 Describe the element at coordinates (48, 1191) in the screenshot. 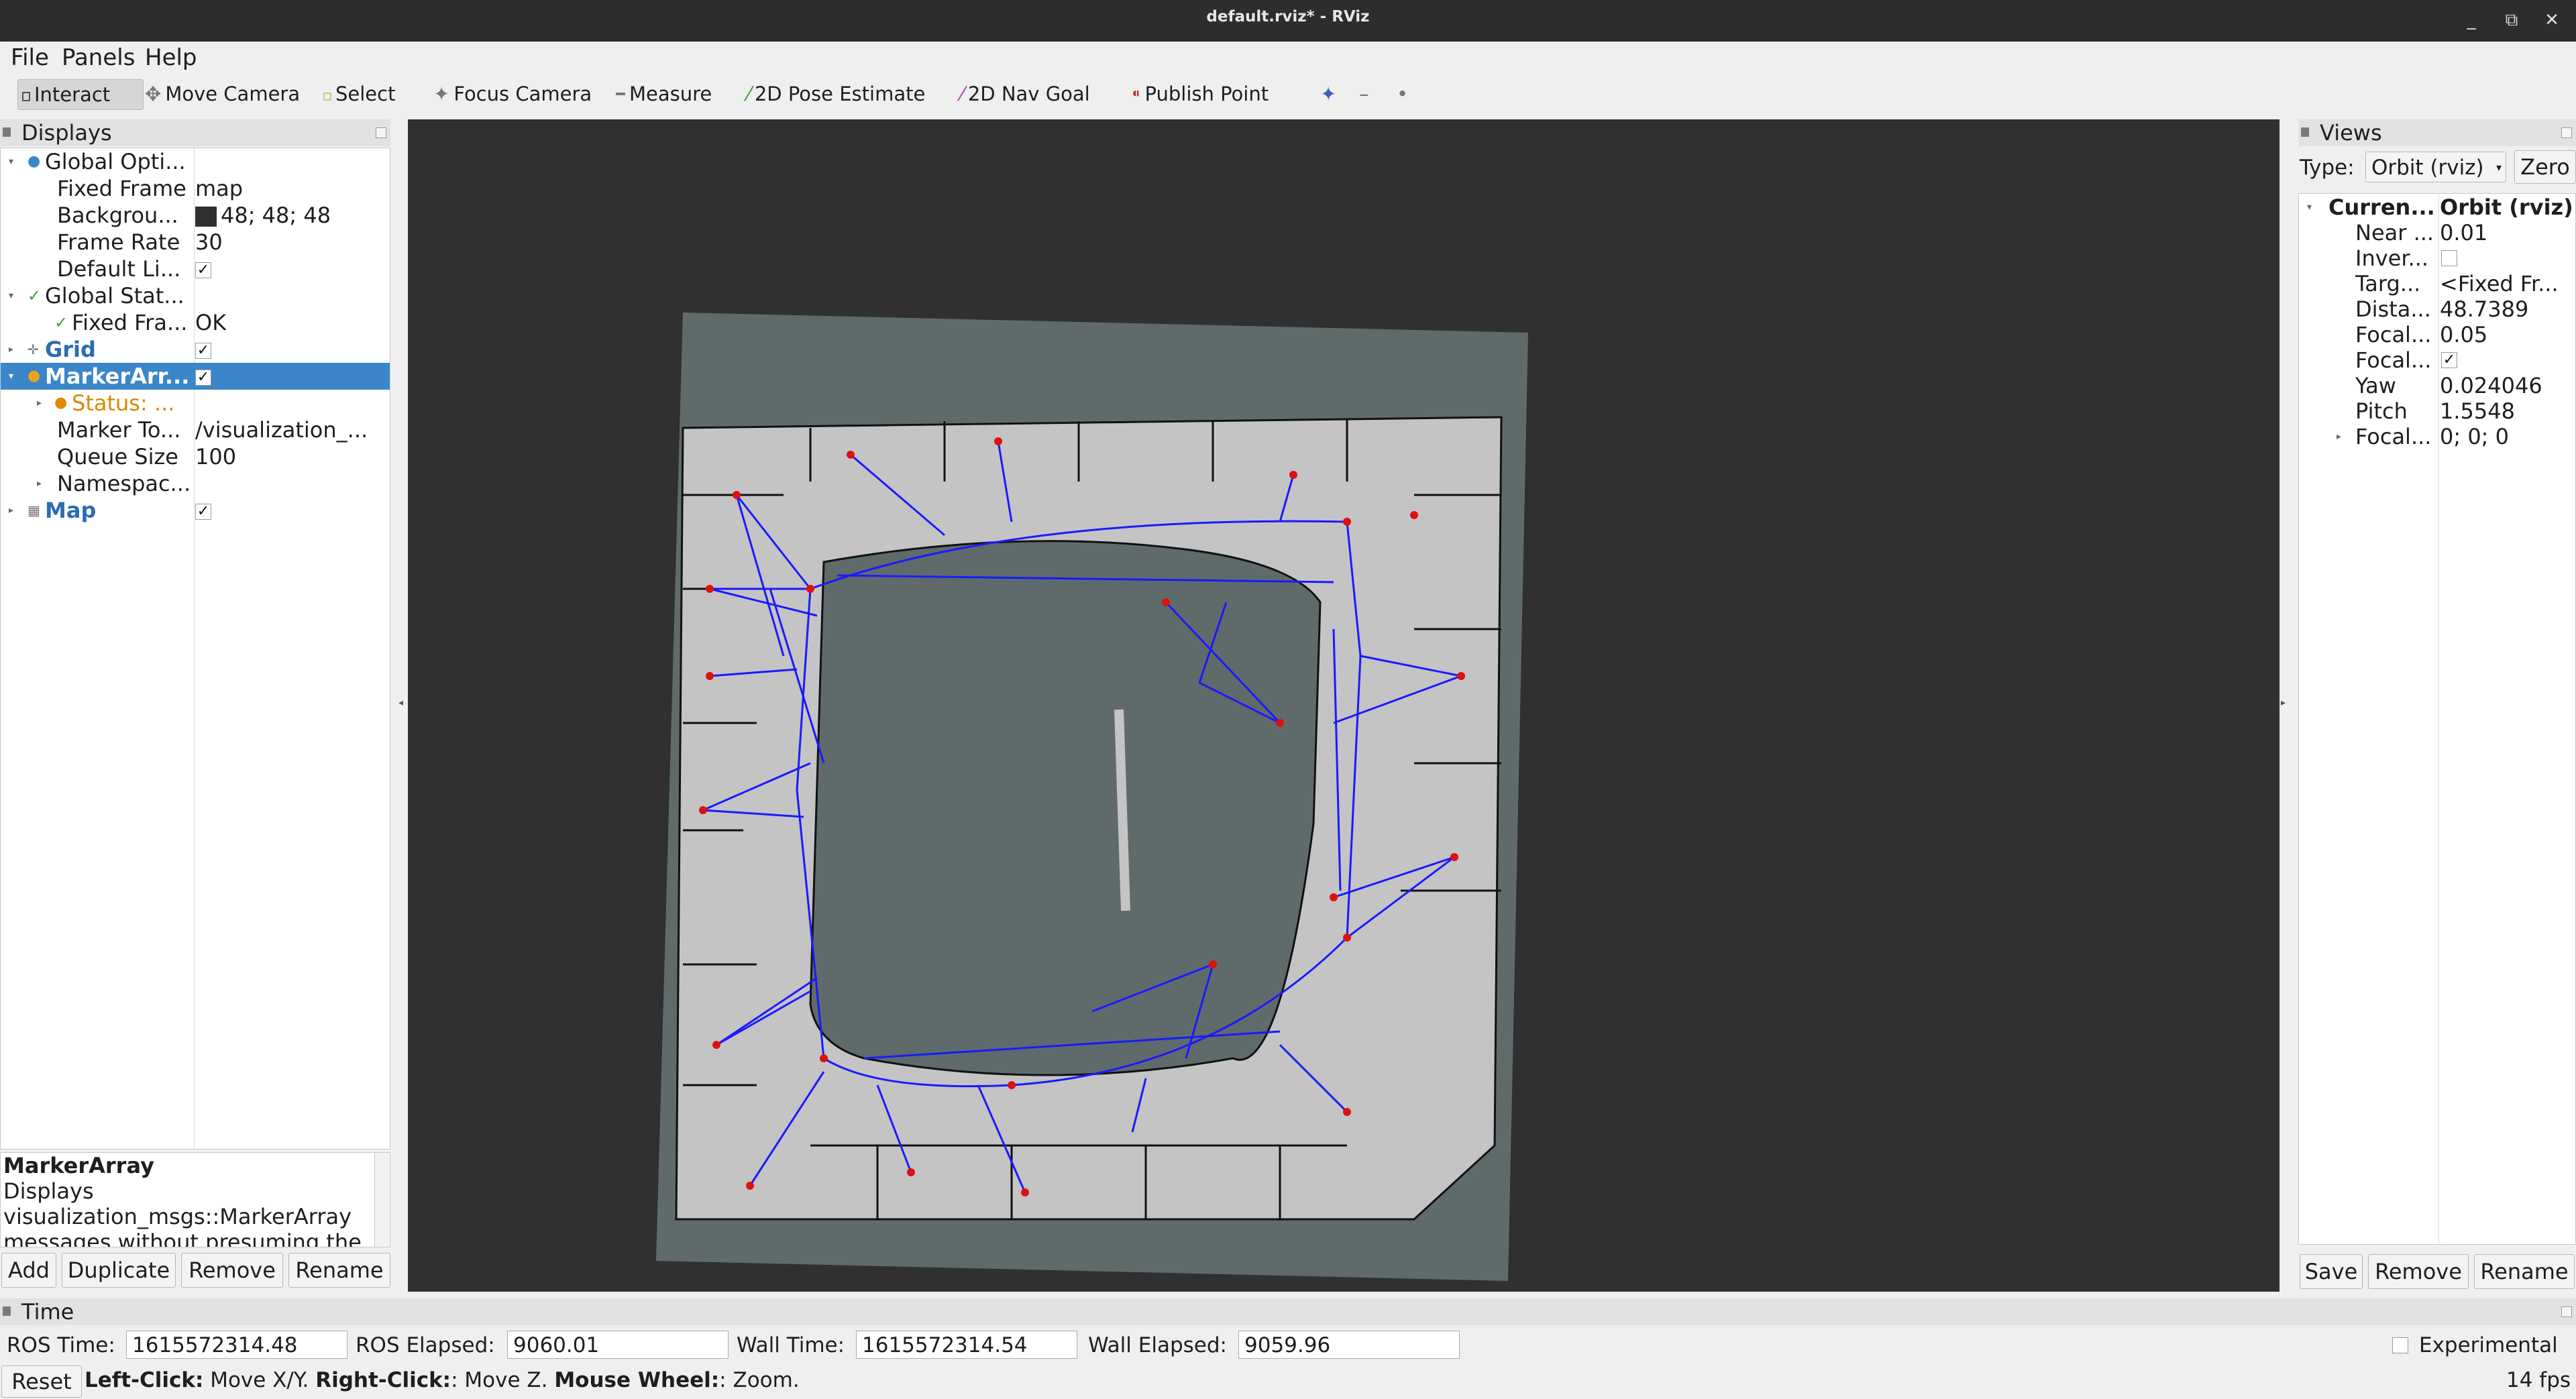

I see `description-line: Displays` at that location.